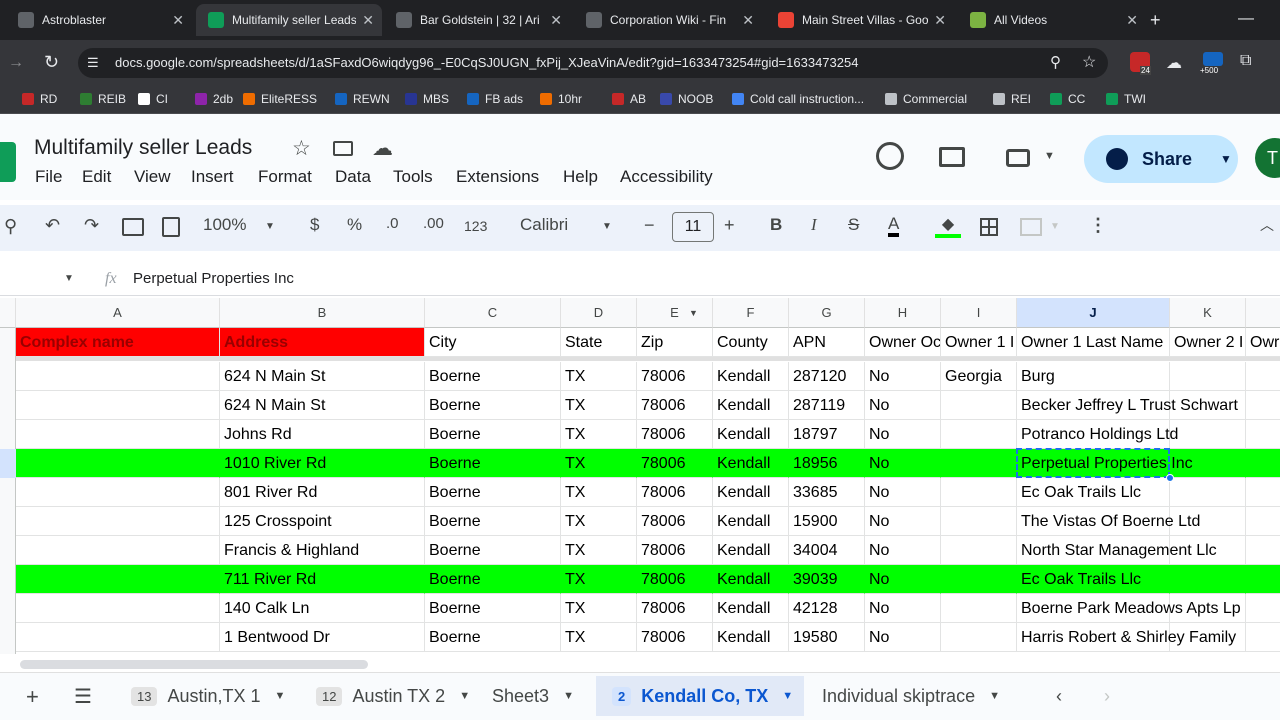 This screenshot has height=720, width=1280. Describe the element at coordinates (1263, 342) in the screenshot. I see `header-cell: Owr` at that location.